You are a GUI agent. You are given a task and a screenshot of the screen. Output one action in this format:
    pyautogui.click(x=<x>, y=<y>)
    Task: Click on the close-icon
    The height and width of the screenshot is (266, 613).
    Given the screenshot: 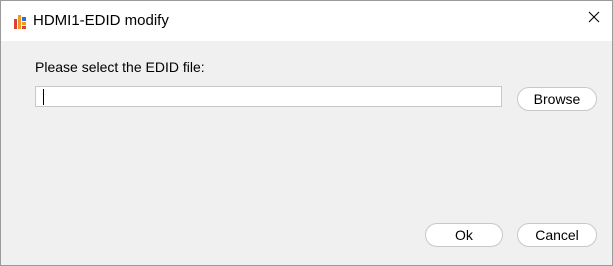 What is the action you would take?
    pyautogui.click(x=594, y=18)
    